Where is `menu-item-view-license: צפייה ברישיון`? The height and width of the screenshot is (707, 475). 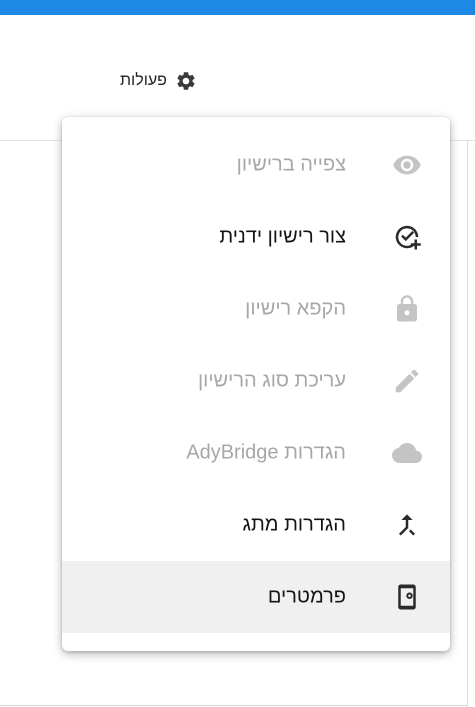
menu-item-view-license: צפייה ברישיון is located at coordinates (256, 165).